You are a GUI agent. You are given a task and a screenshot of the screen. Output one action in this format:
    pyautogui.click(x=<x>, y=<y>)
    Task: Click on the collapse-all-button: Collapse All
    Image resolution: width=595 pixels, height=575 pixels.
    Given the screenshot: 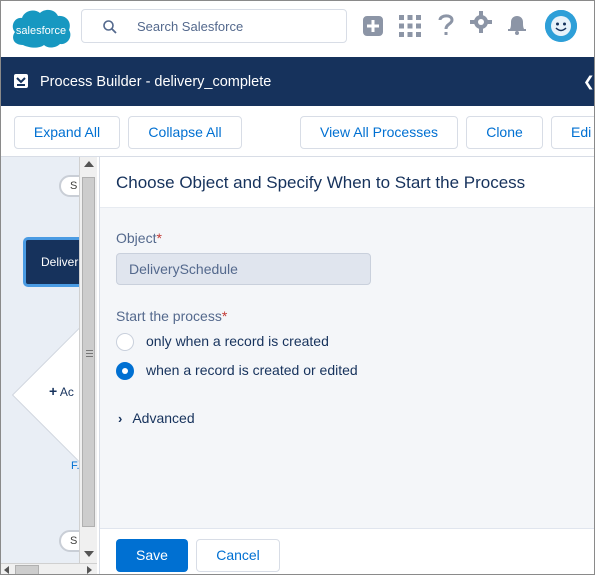 What is the action you would take?
    pyautogui.click(x=185, y=132)
    